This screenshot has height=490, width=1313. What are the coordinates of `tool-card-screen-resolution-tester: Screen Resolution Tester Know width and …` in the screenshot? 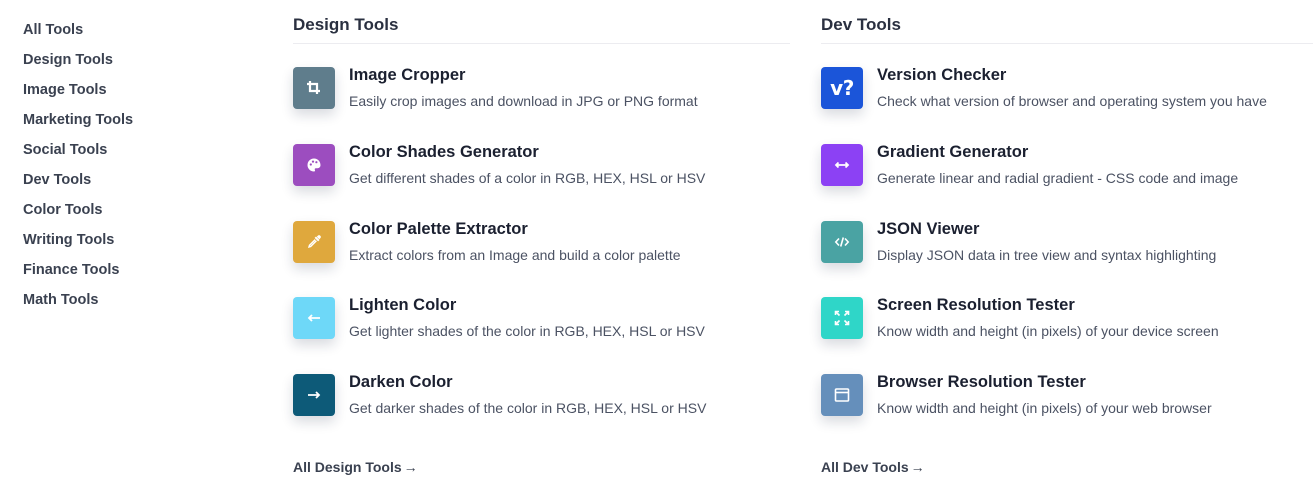 It's located at (1067, 334).